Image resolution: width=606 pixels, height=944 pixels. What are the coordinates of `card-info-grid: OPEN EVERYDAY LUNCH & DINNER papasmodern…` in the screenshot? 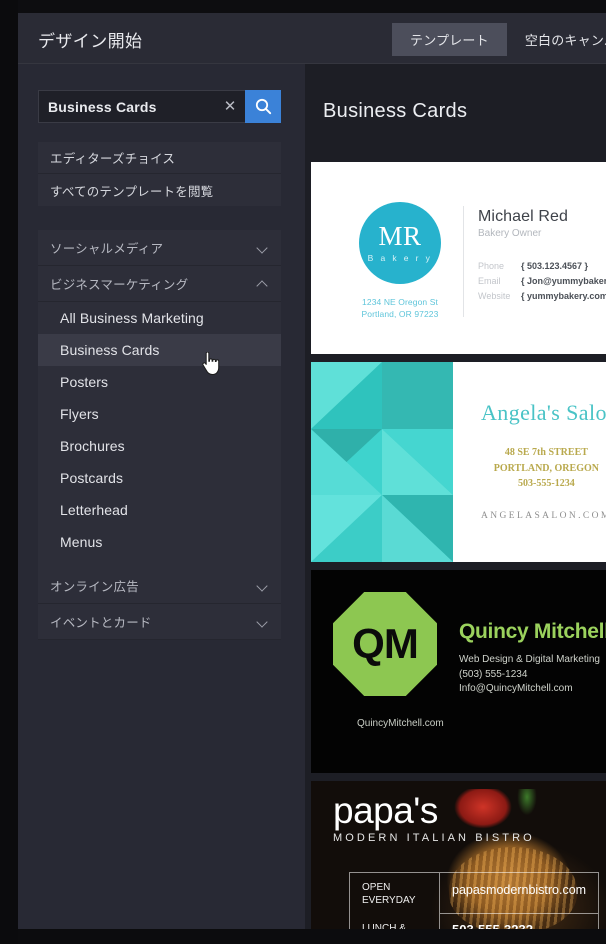 It's located at (474, 900).